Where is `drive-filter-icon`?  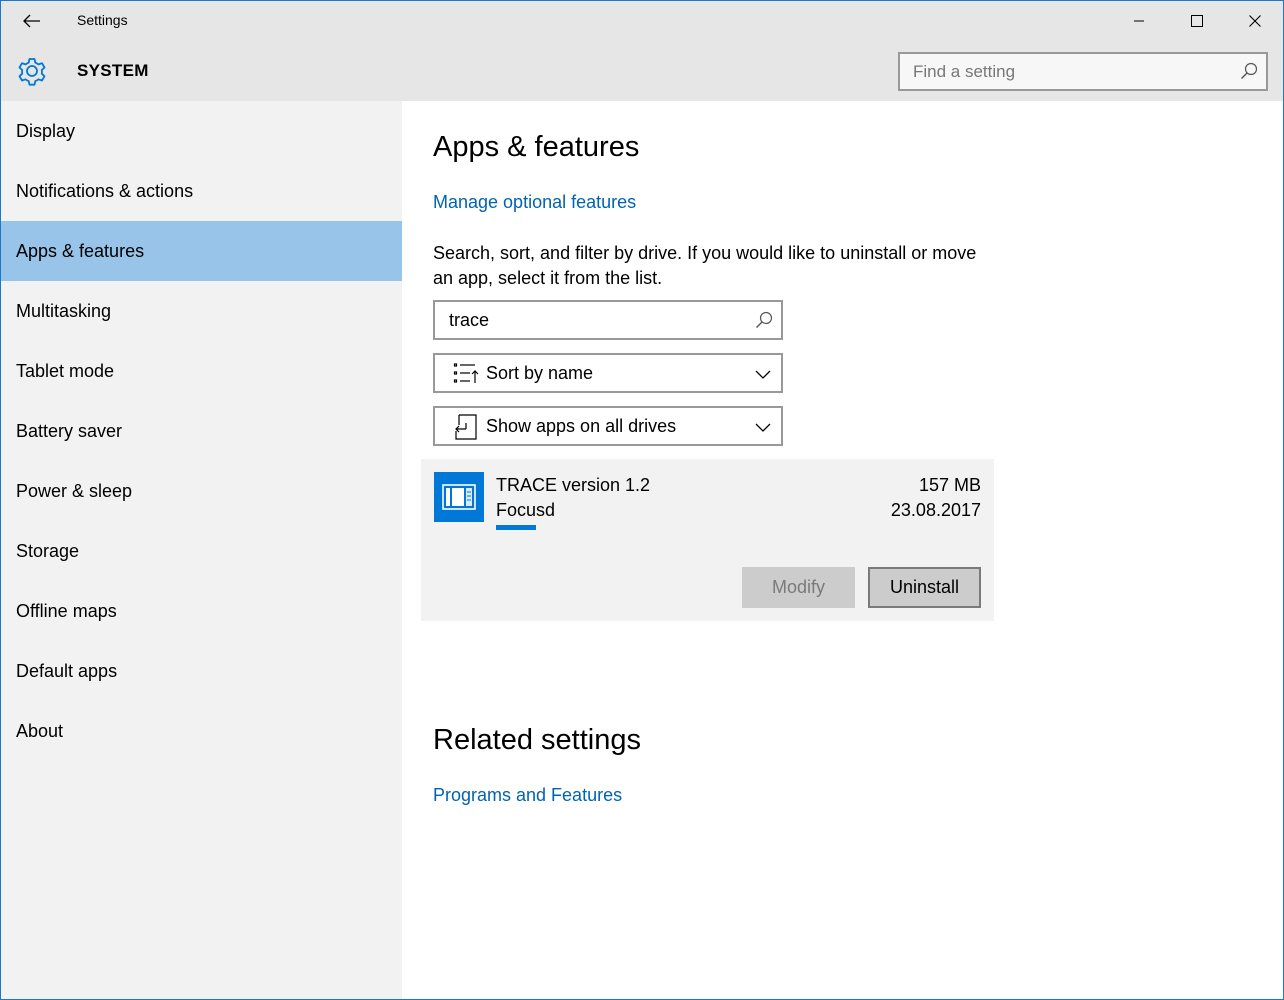
drive-filter-icon is located at coordinates (466, 427).